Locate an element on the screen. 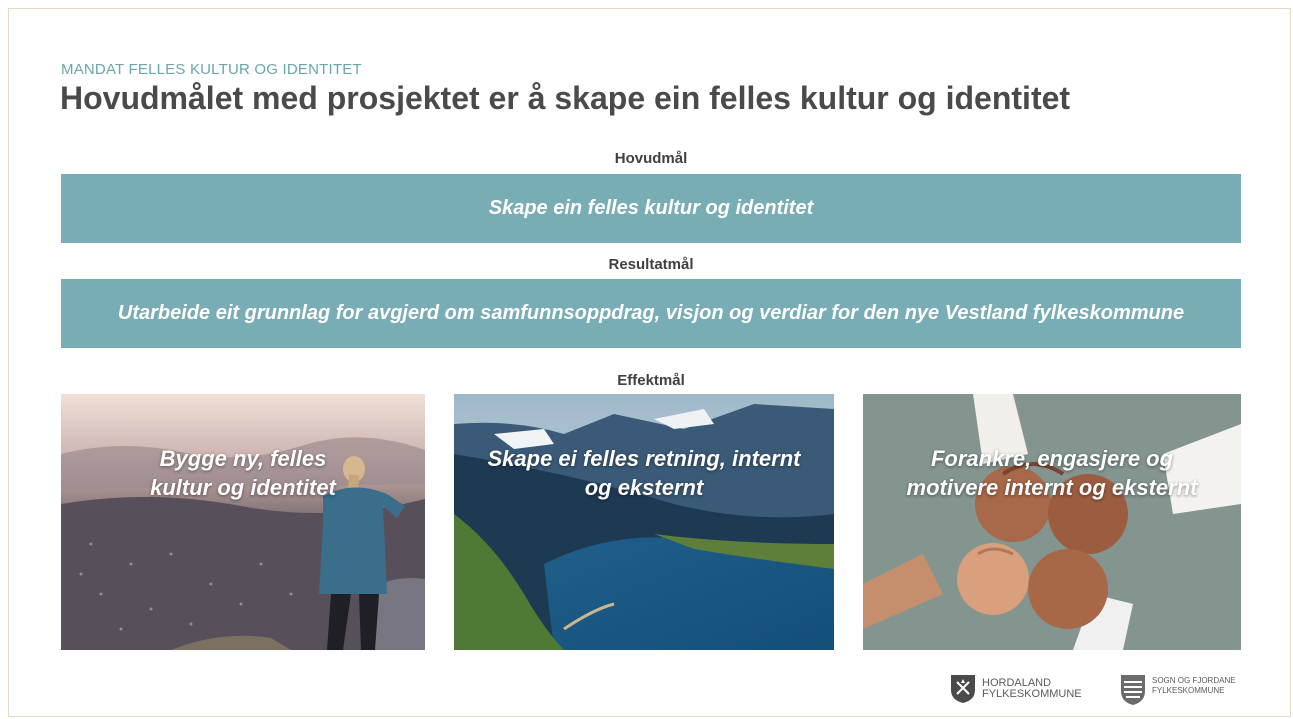 This screenshot has height=719, width=1293. main-goal-text: Skape ein felles kultur og identitet is located at coordinates (651, 208).